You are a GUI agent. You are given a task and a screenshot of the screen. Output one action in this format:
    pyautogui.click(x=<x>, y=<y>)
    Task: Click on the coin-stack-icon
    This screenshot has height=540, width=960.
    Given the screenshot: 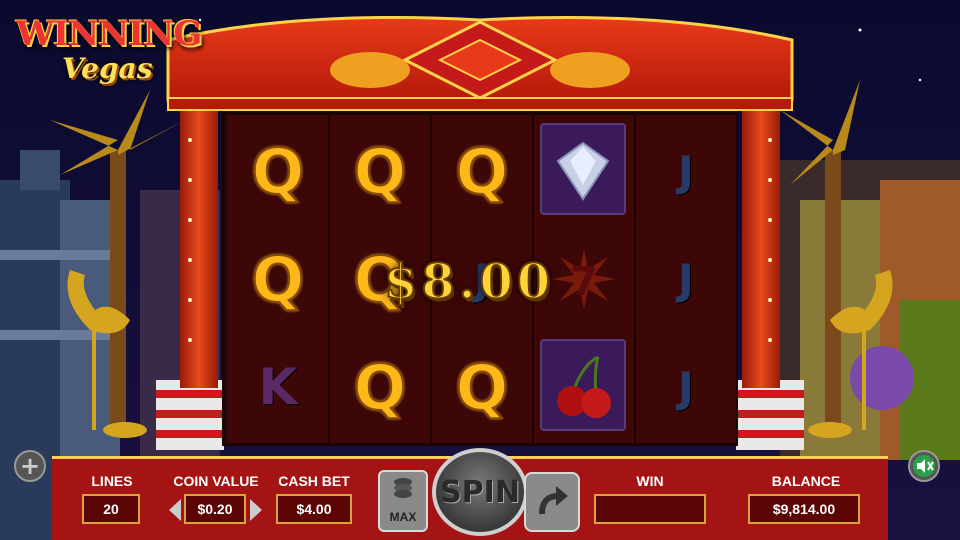 What is the action you would take?
    pyautogui.click(x=403, y=488)
    